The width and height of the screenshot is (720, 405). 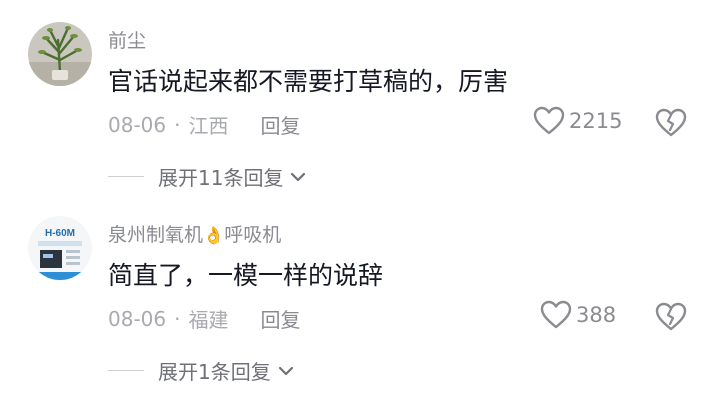 What do you see at coordinates (308, 81) in the screenshot?
I see `comment-text: 官话说起来都不需要打草稿的，厉害` at bounding box center [308, 81].